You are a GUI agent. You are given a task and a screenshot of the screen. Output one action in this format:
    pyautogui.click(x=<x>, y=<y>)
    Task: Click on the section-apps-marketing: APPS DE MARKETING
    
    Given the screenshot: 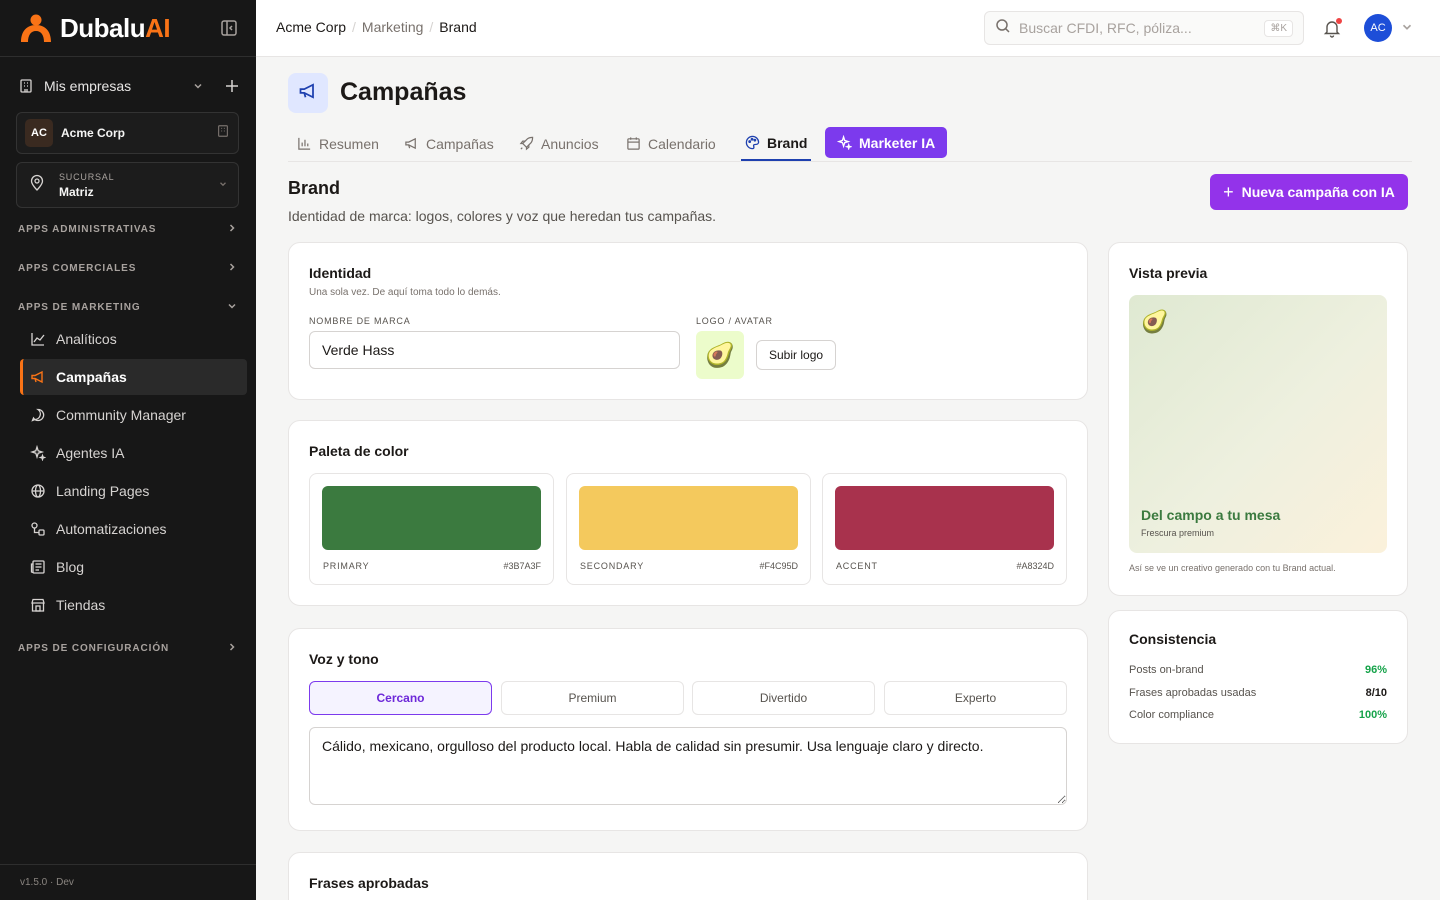 What is the action you would take?
    pyautogui.click(x=128, y=307)
    